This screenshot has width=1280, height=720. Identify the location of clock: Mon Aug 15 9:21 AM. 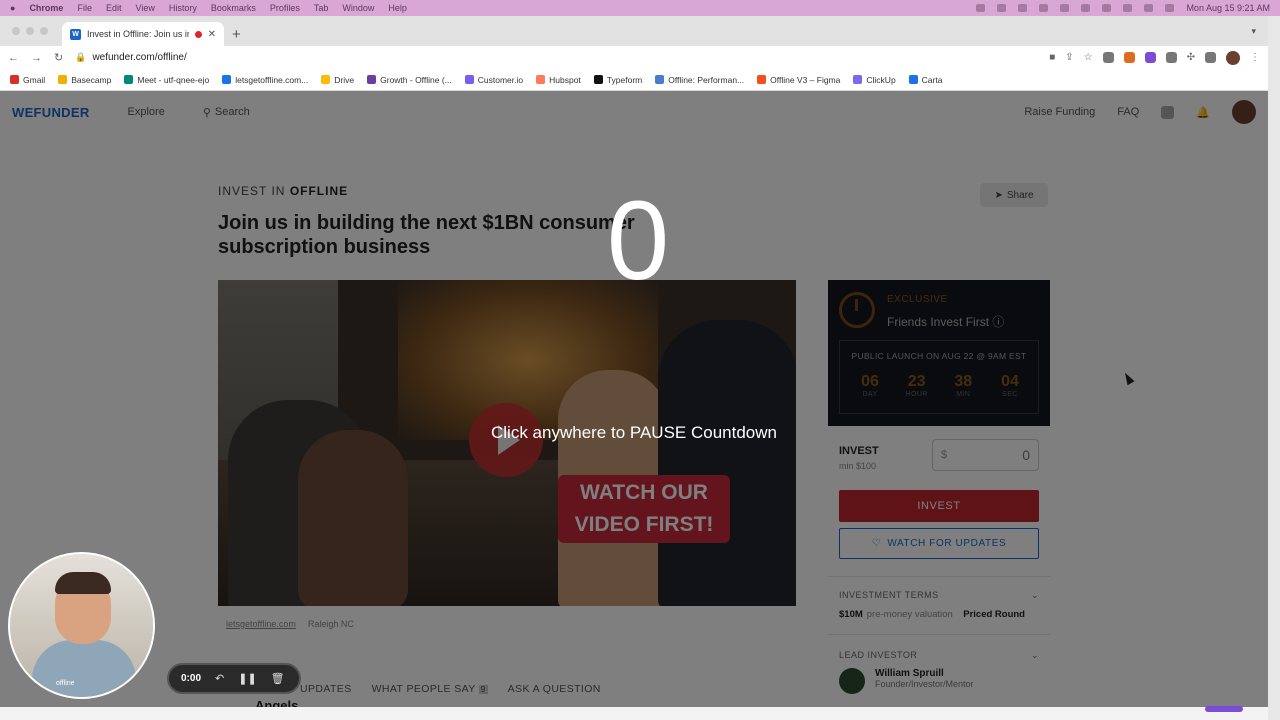
(1228, 8).